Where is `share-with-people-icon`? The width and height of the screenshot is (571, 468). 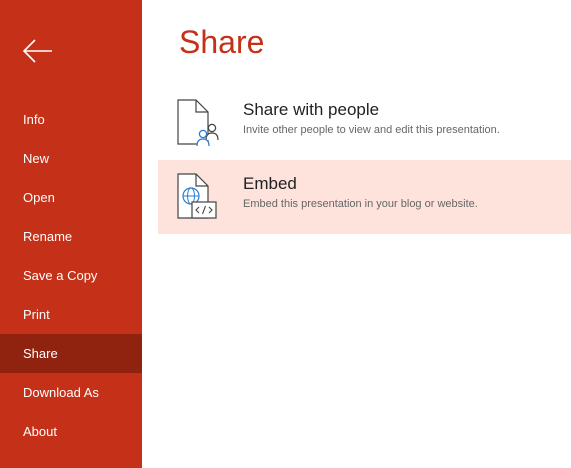 share-with-people-icon is located at coordinates (198, 123).